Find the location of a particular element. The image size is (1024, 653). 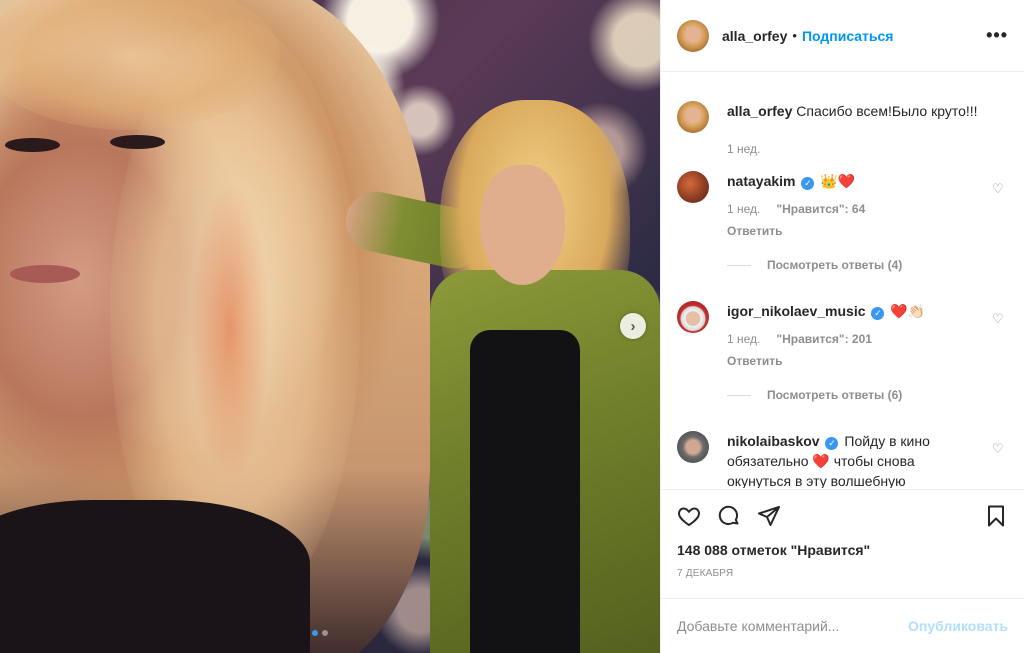

likes-count: 148 088 отметок "Нравится" is located at coordinates (842, 550).